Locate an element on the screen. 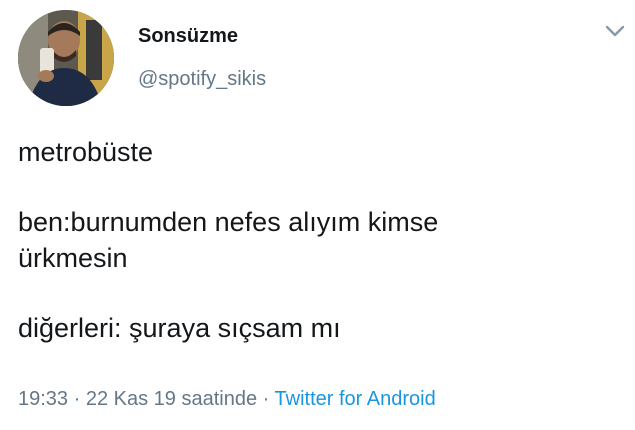 The height and width of the screenshot is (430, 635). chevron-down-icon is located at coordinates (615, 31).